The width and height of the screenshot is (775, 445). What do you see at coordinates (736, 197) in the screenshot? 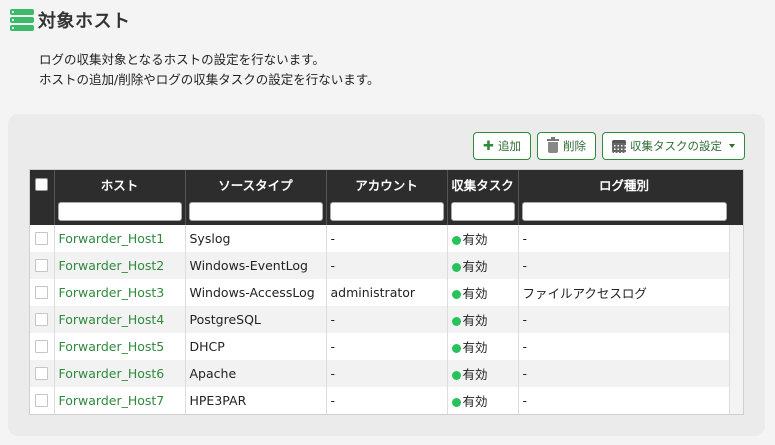
I see `scrollbar-header-cap` at bounding box center [736, 197].